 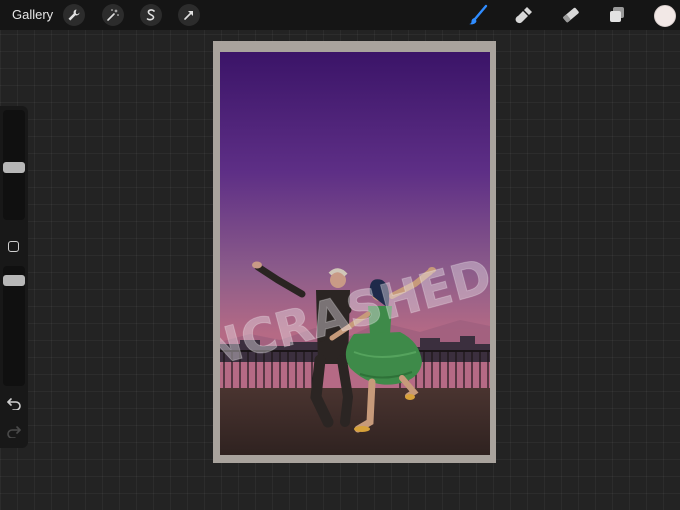 I want to click on eraser-icon, so click(x=571, y=15).